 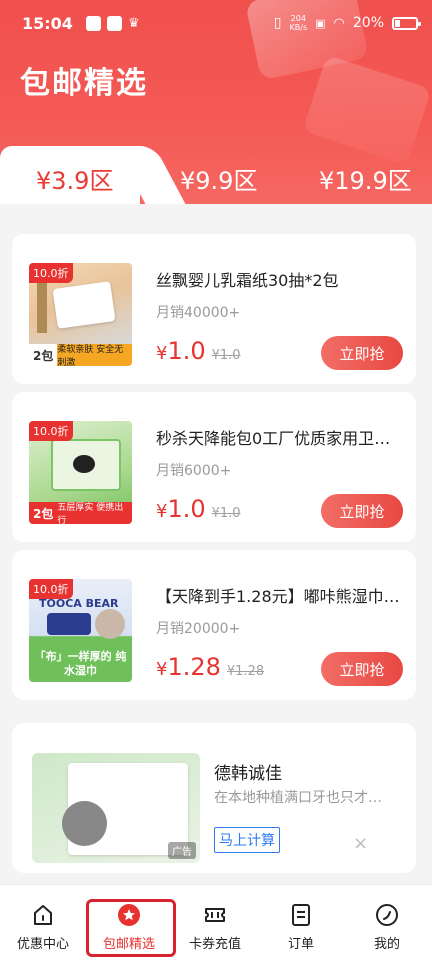 I want to click on highlight-box, so click(x=131, y=928).